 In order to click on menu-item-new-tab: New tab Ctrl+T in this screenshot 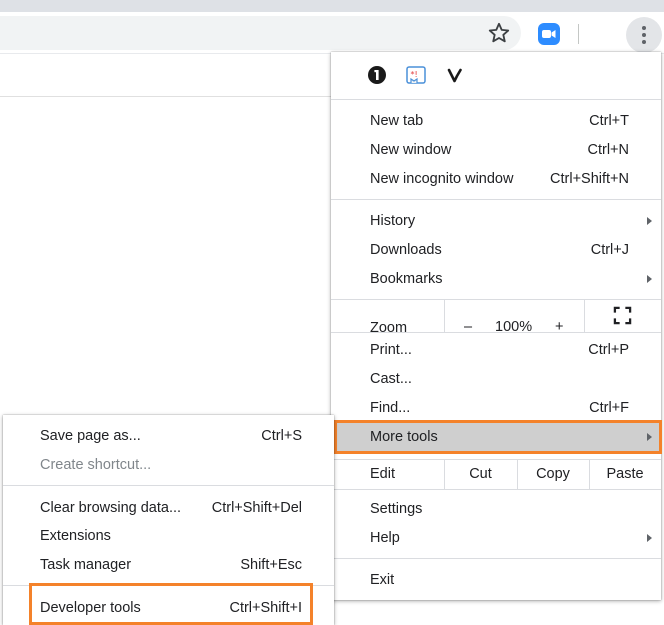, I will do `click(496, 121)`.